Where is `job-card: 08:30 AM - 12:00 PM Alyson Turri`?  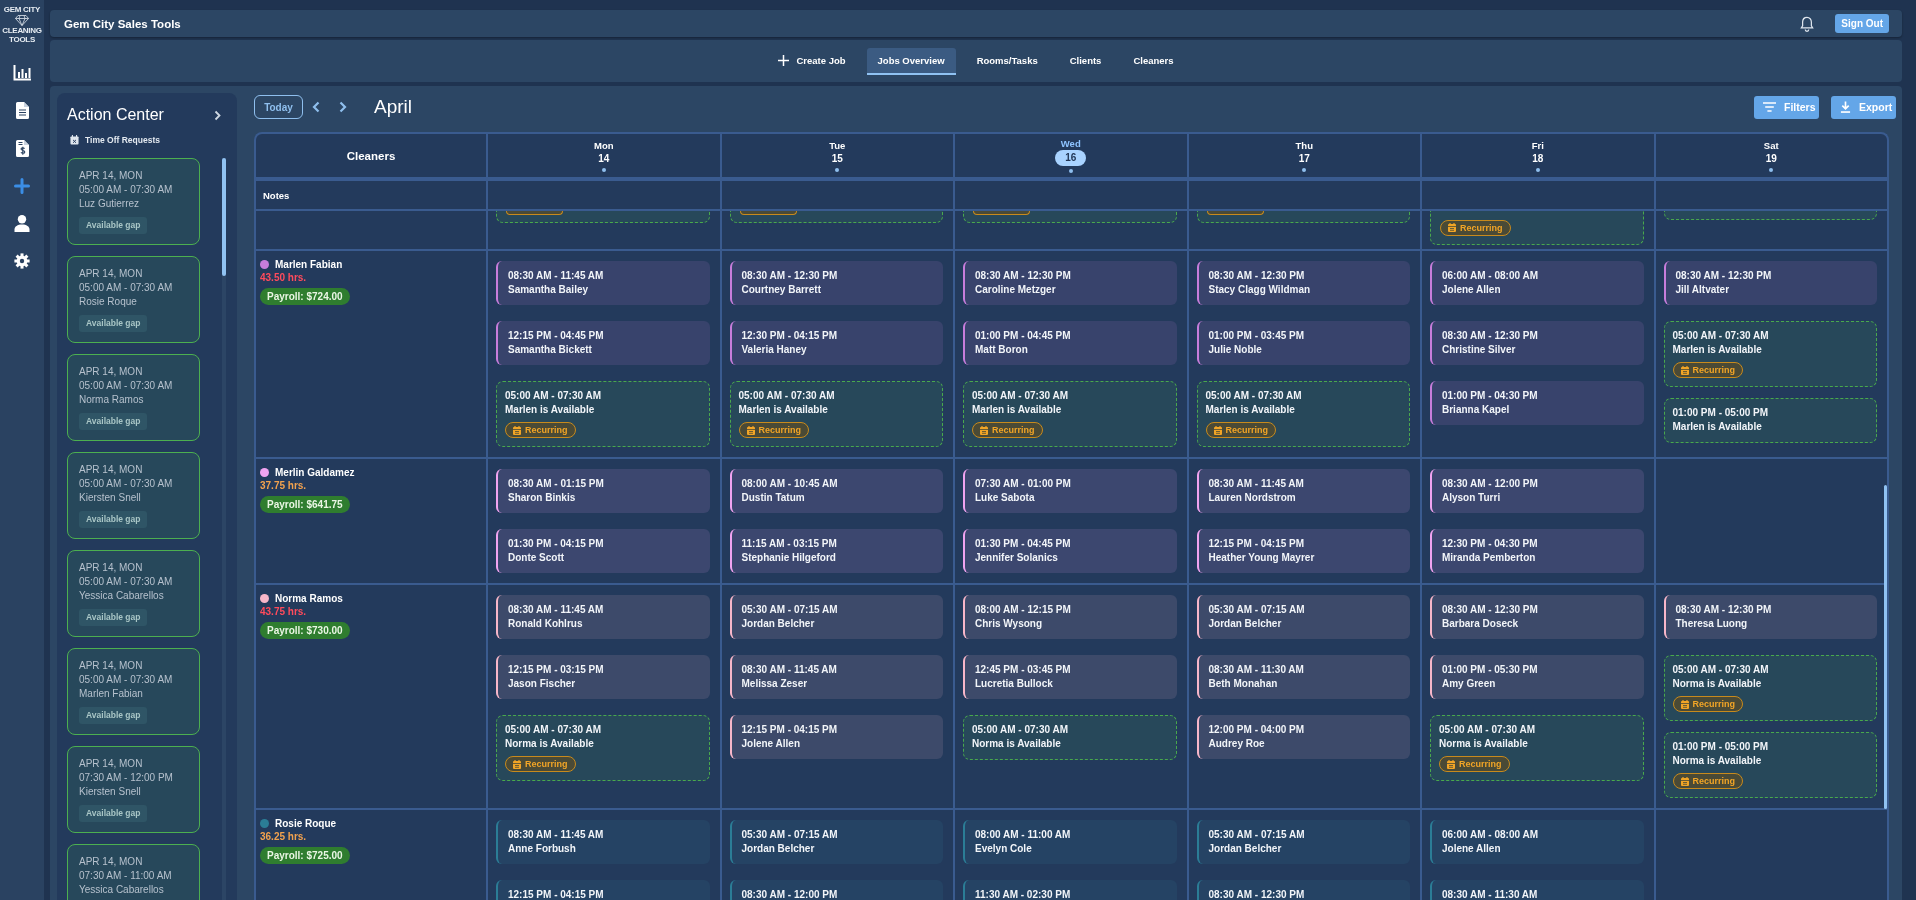 job-card: 08:30 AM - 12:00 PM Alyson Turri is located at coordinates (1537, 491).